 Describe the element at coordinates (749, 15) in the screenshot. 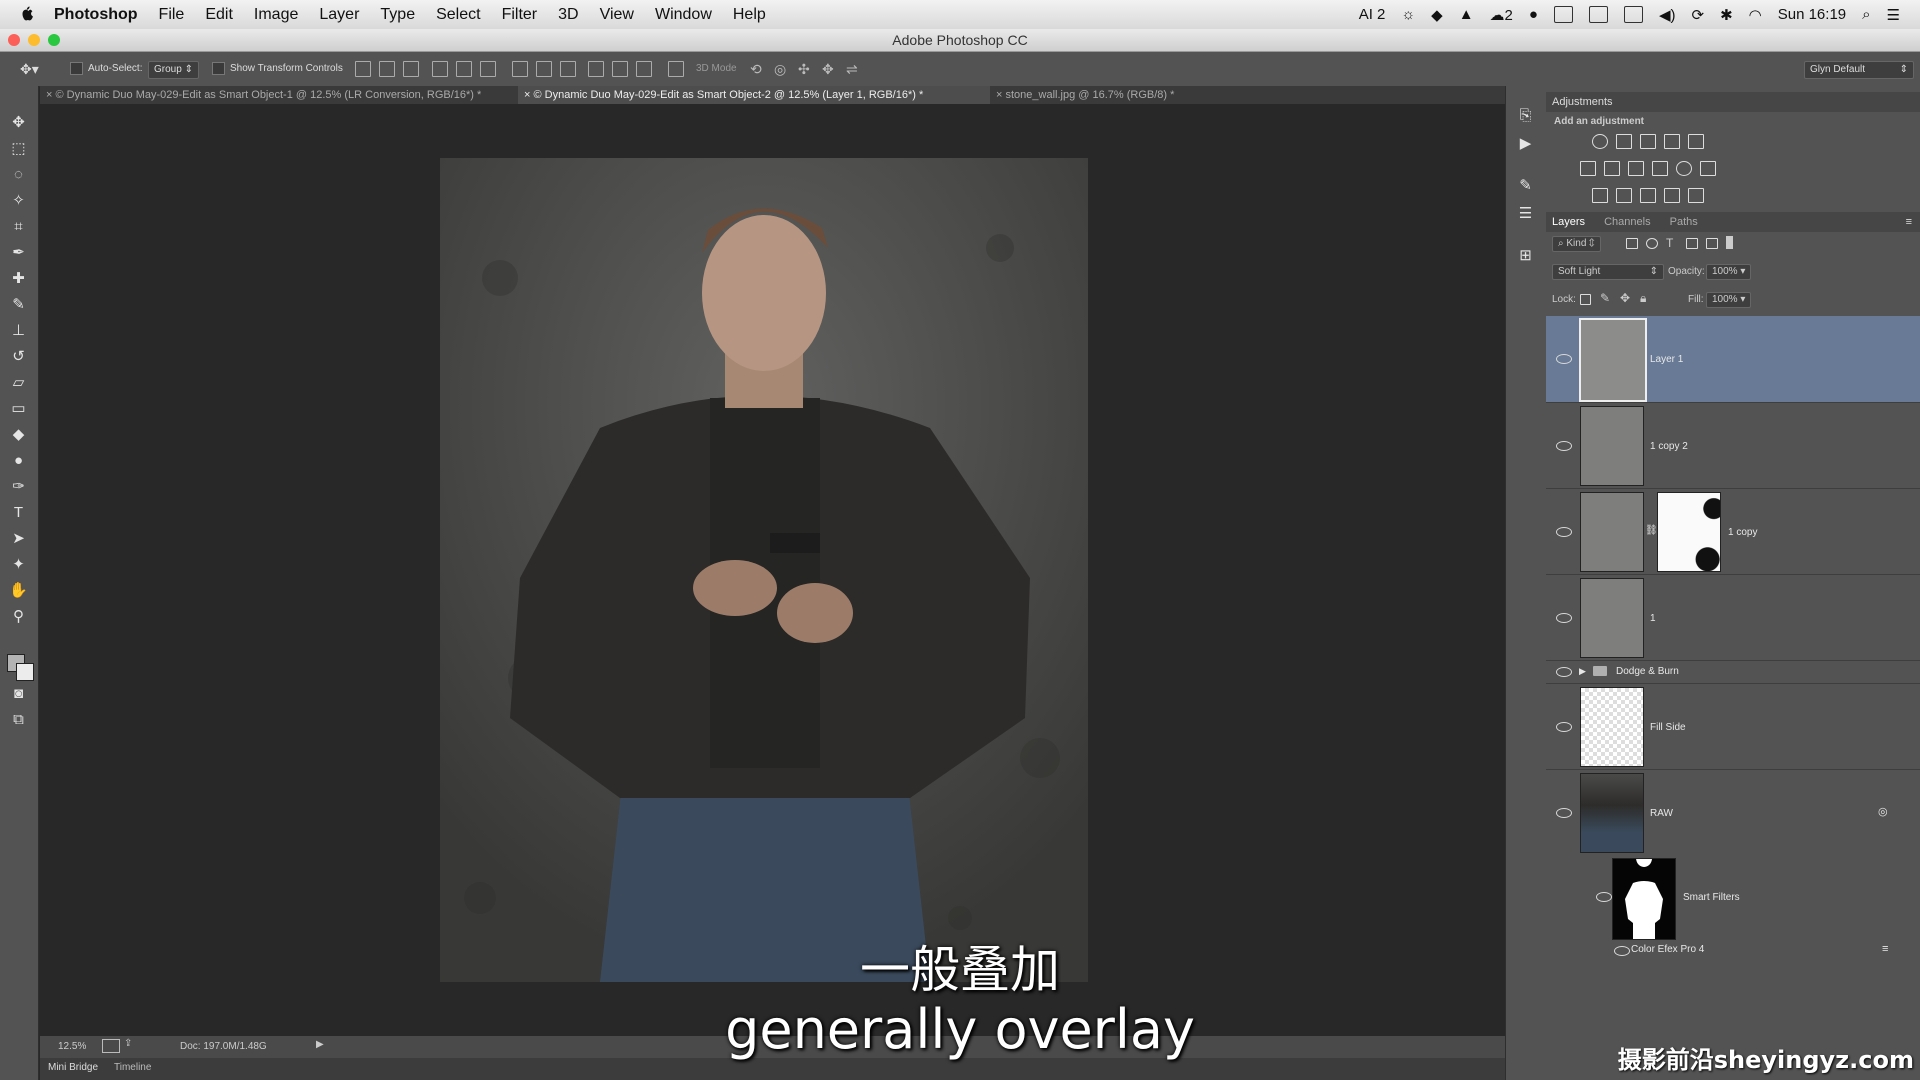

I see `menu-help: Help` at that location.